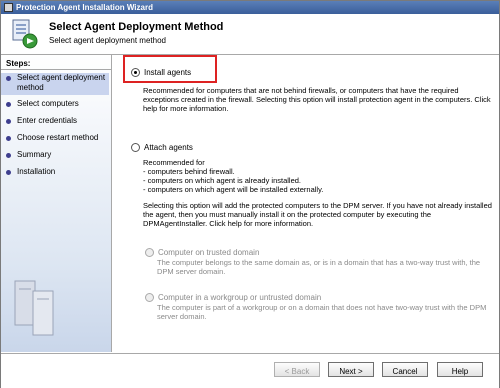 Image resolution: width=500 pixels, height=388 pixels. What do you see at coordinates (47, 120) in the screenshot?
I see `step-label: Enter credentials` at bounding box center [47, 120].